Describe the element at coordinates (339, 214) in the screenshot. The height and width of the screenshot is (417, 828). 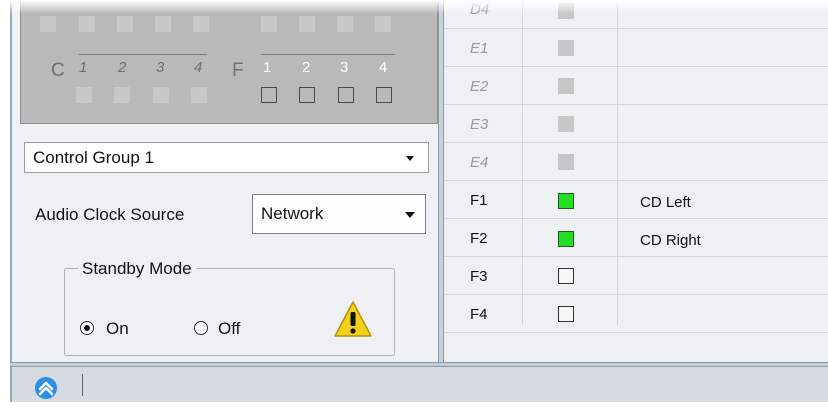
I see `audio-clock-select: Network` at that location.